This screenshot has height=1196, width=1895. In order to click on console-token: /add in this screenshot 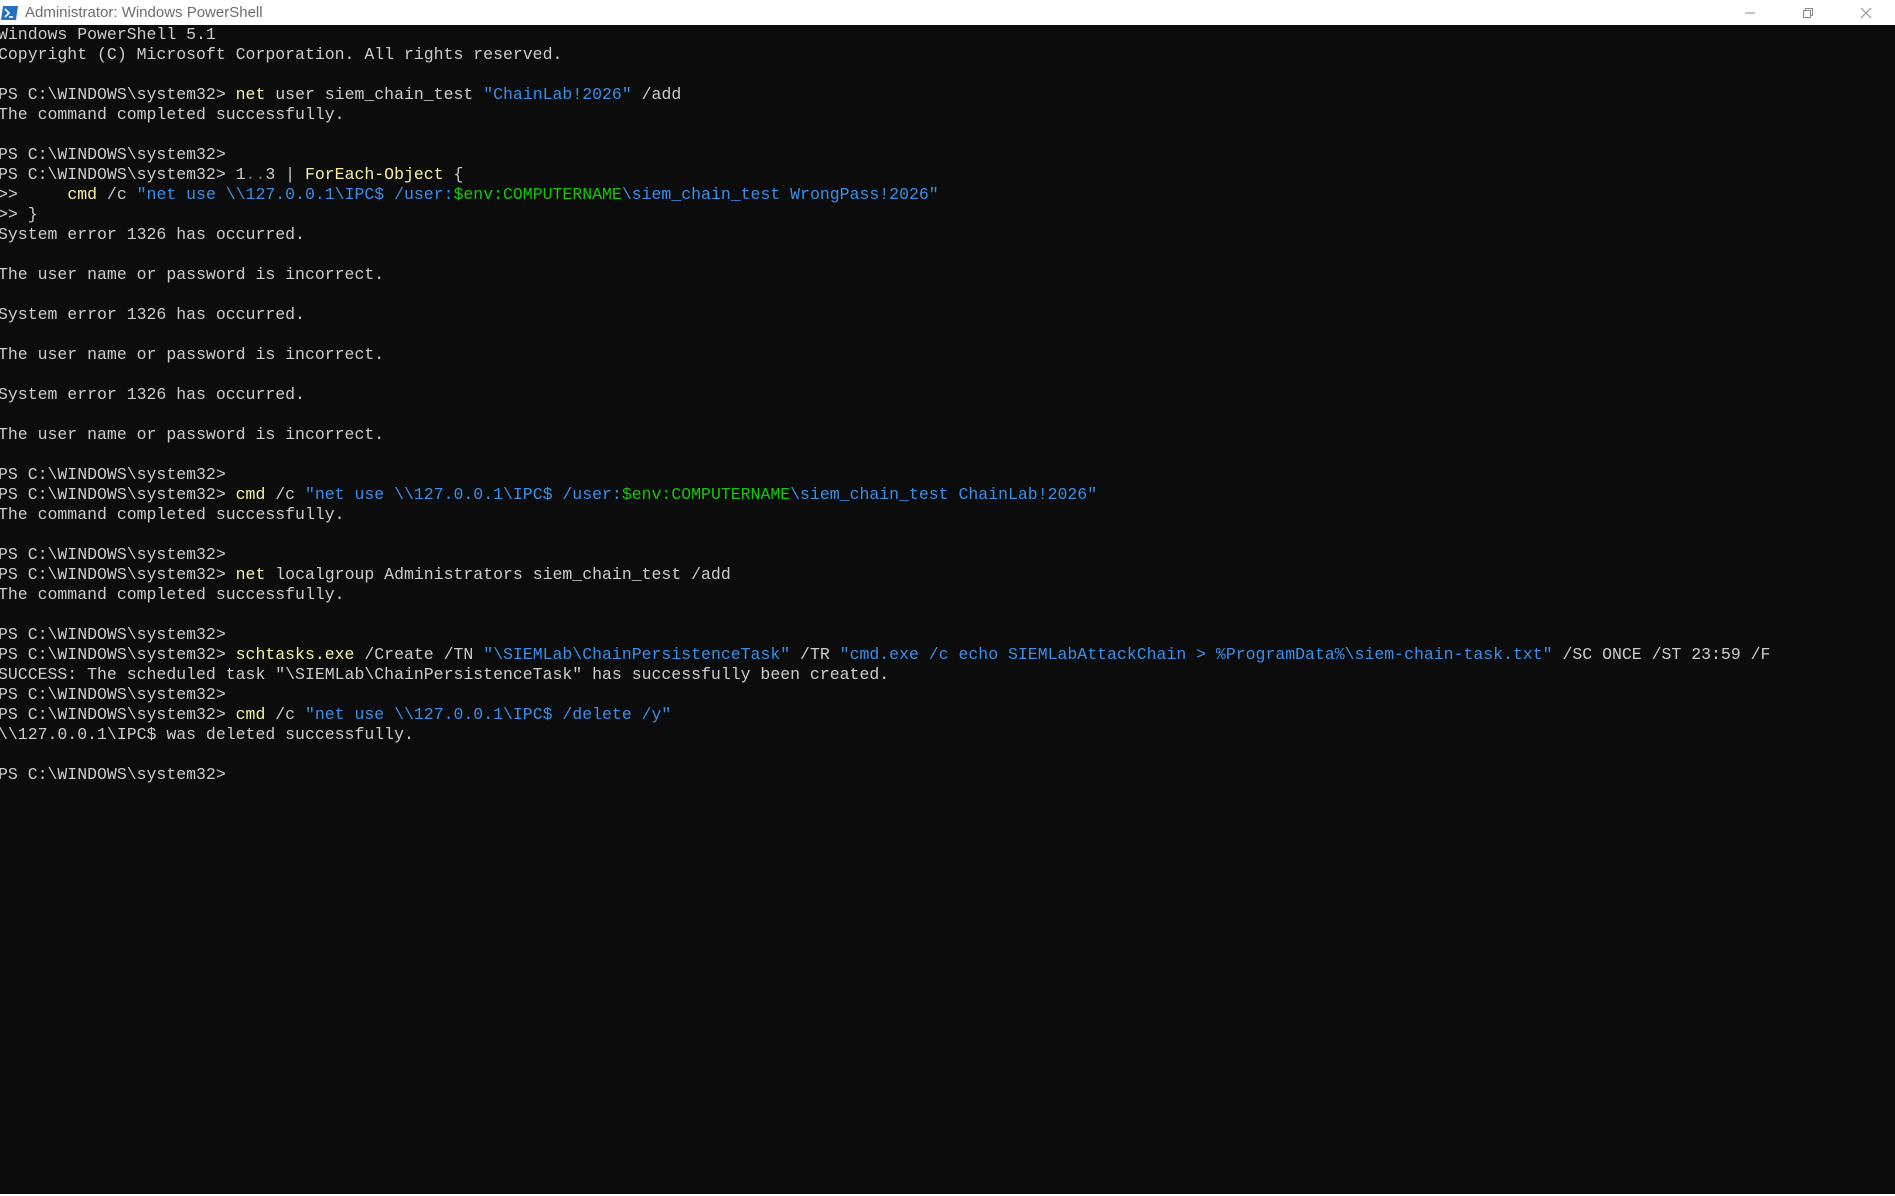, I will do `click(656, 94)`.